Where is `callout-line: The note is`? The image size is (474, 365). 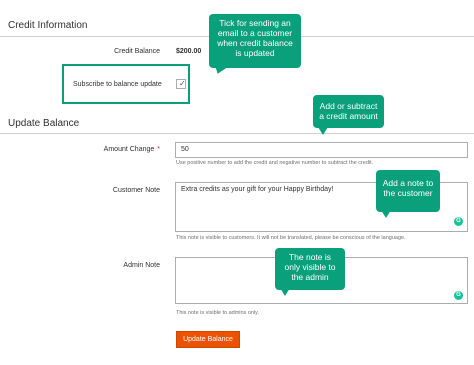
callout-line: The note is is located at coordinates (310, 257).